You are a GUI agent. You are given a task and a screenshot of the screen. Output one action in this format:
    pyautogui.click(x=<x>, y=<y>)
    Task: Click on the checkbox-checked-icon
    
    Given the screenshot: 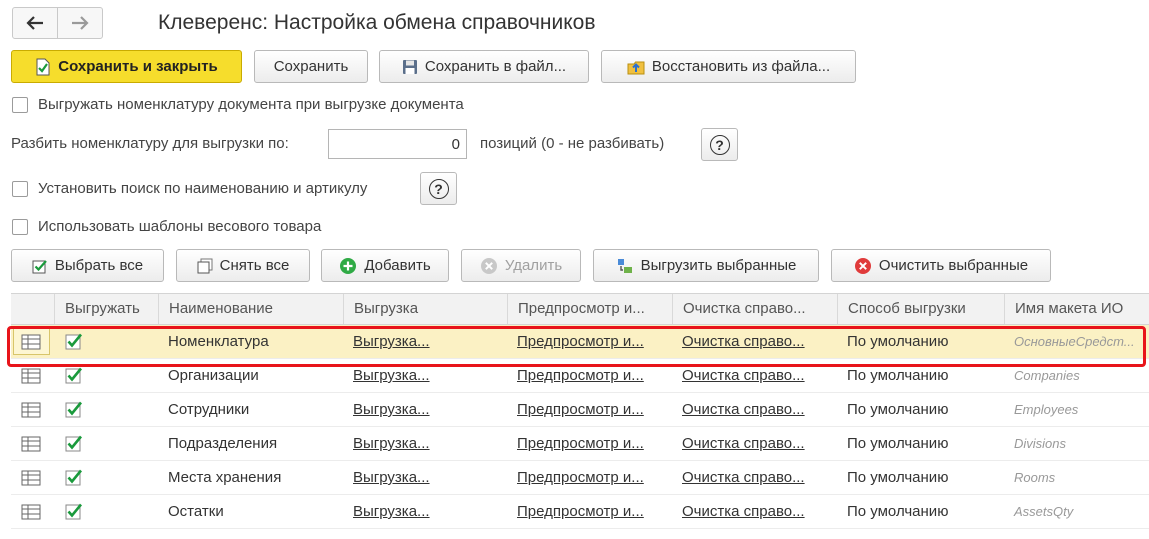 What is the action you would take?
    pyautogui.click(x=40, y=266)
    